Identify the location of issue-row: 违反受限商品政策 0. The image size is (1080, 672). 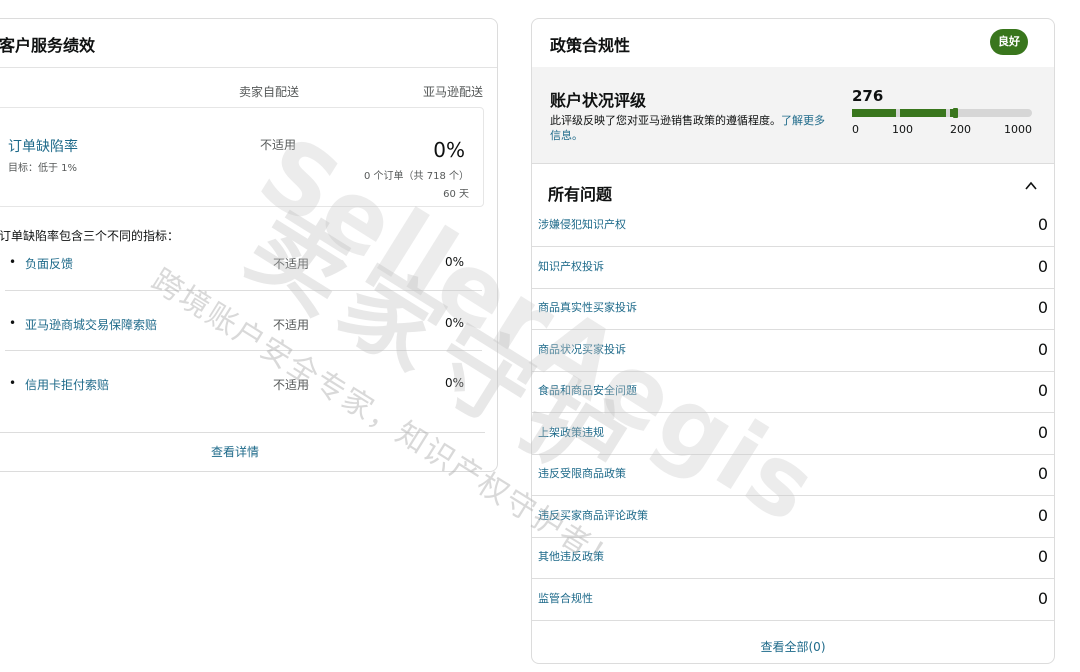
(793, 475).